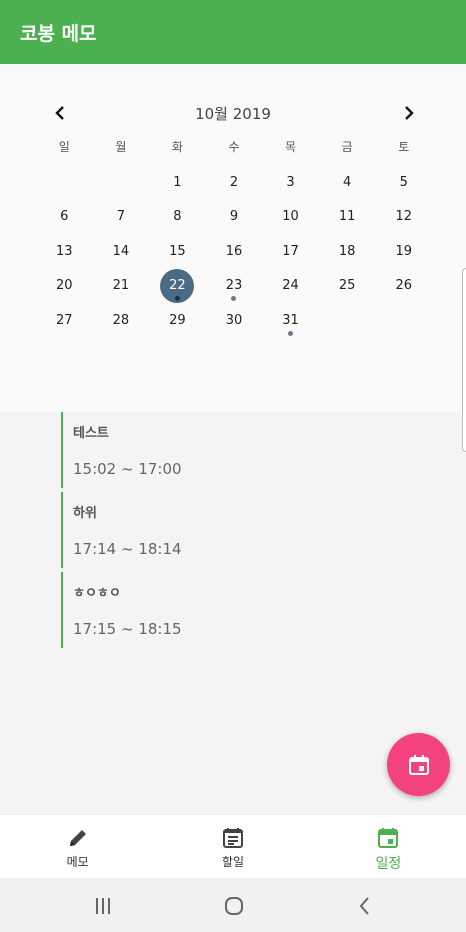 The image size is (466, 932). I want to click on day-number: 8, so click(177, 217).